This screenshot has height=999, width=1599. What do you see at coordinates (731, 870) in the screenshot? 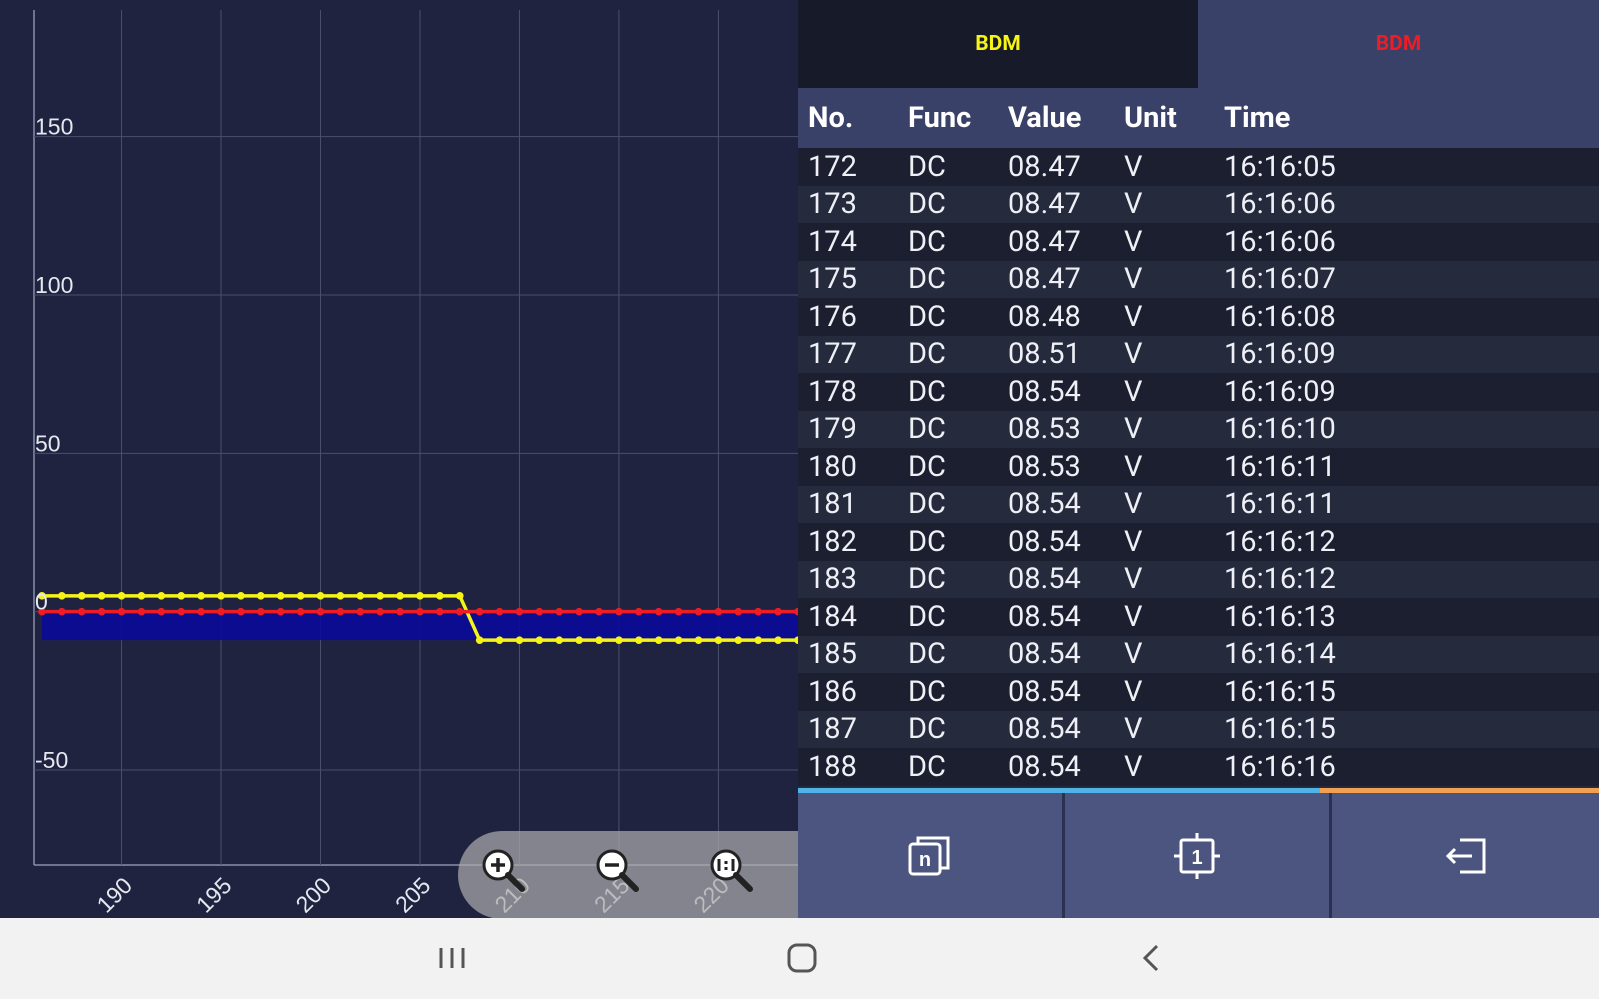
I see `zoom-reset-button` at bounding box center [731, 870].